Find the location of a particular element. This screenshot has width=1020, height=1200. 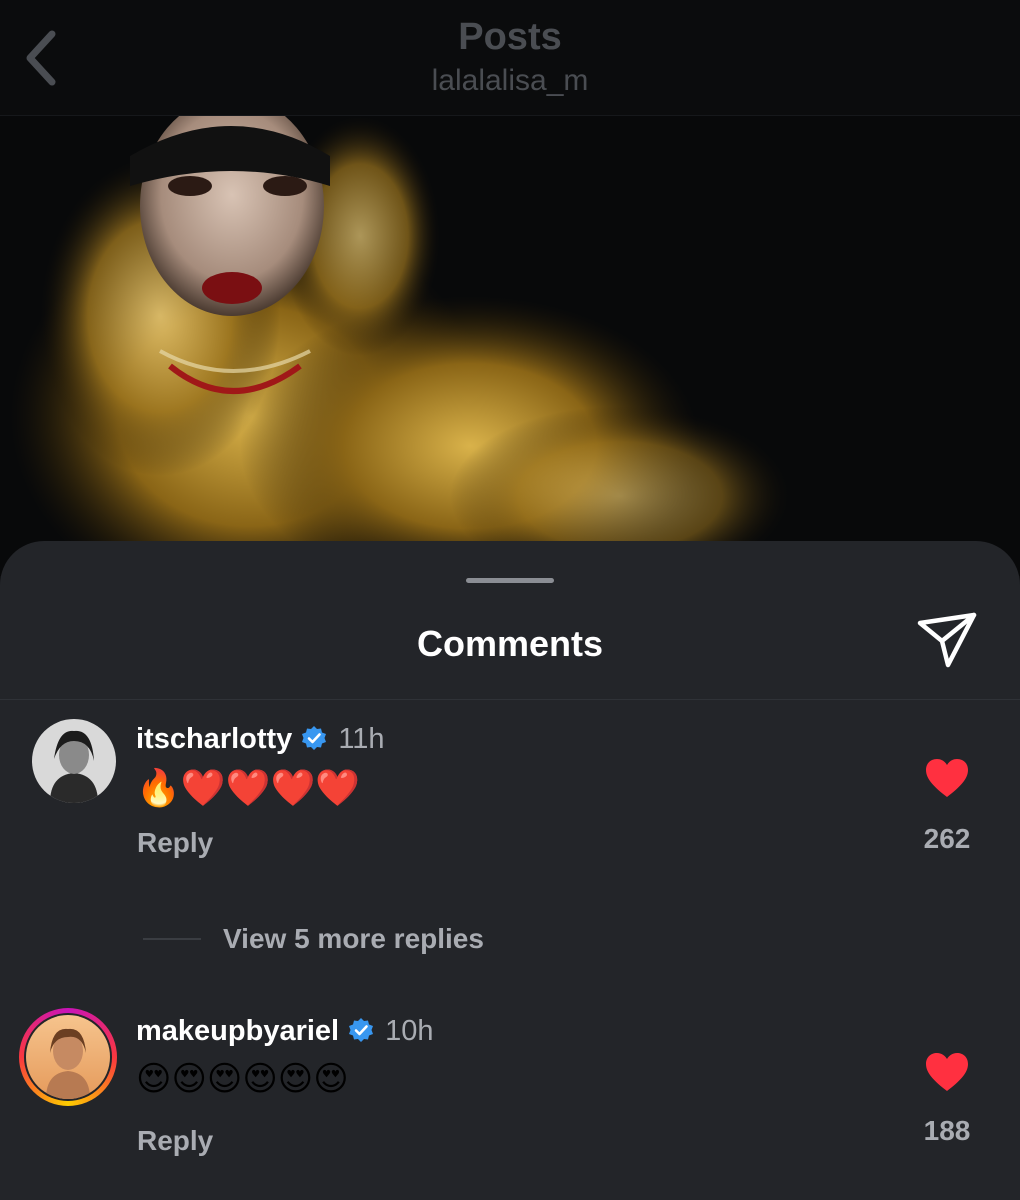

comment-header: itscharlotty 11h is located at coordinates (260, 739).